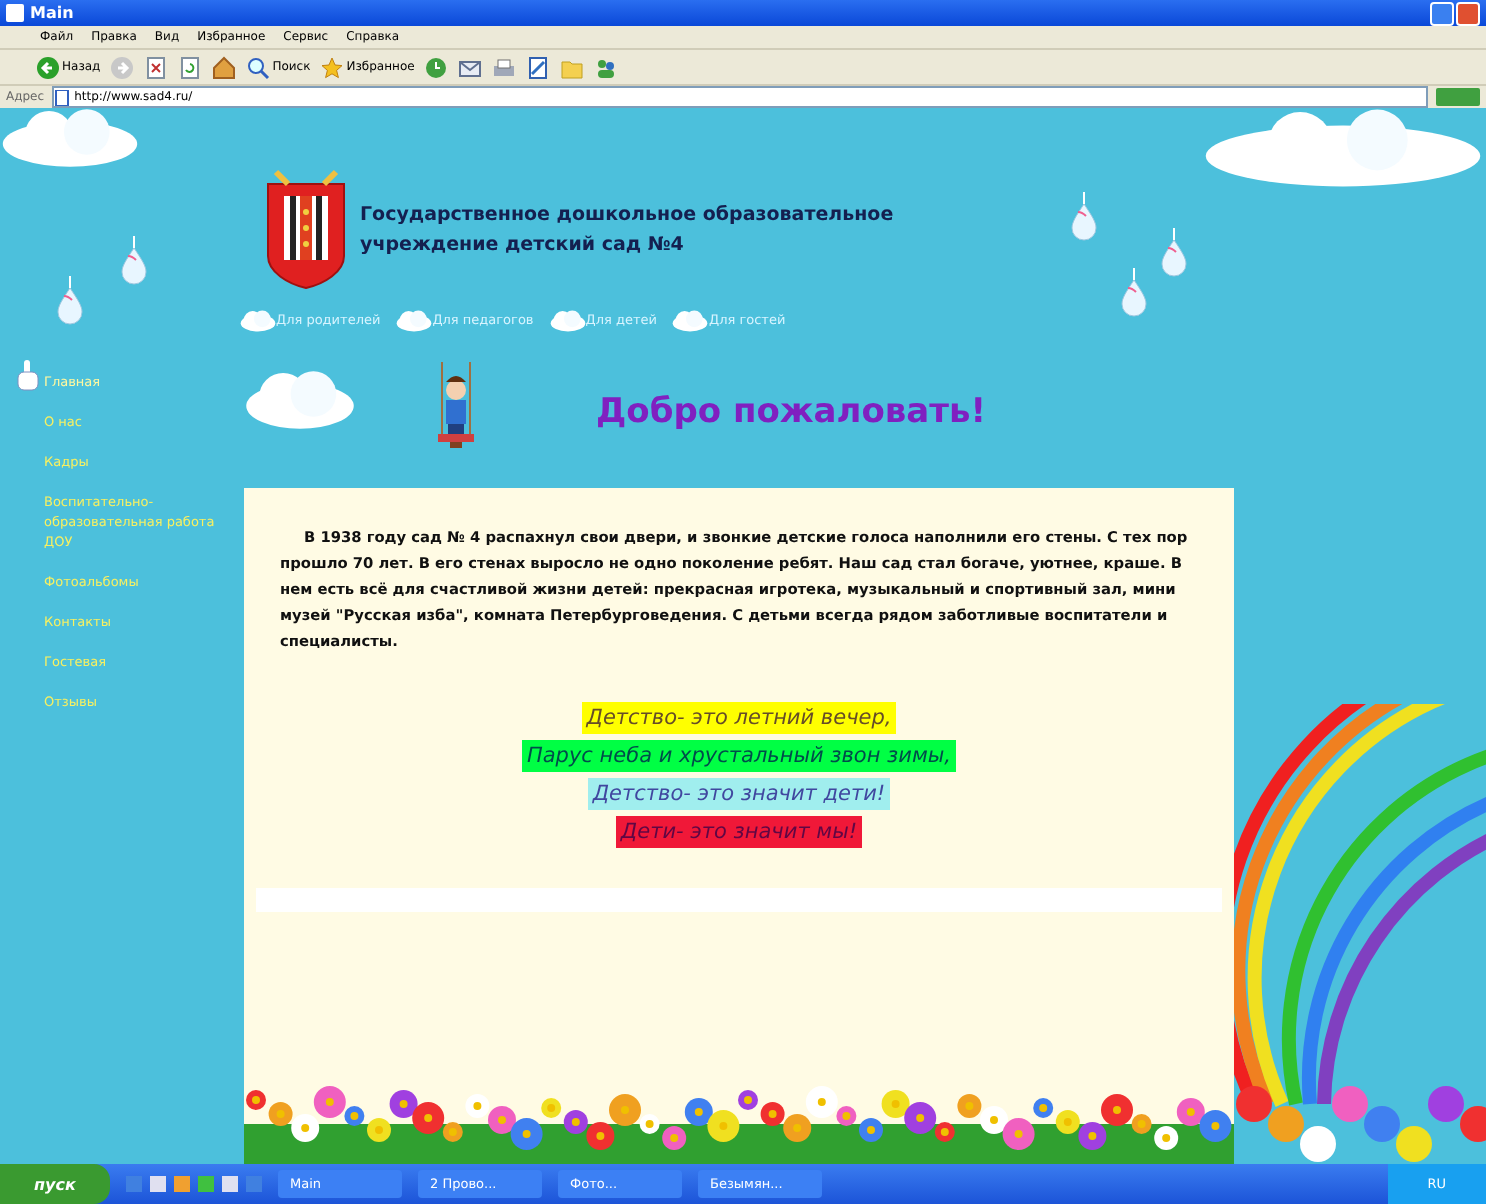 This screenshot has height=1204, width=1486. I want to click on pencil-icon, so click(538, 67).